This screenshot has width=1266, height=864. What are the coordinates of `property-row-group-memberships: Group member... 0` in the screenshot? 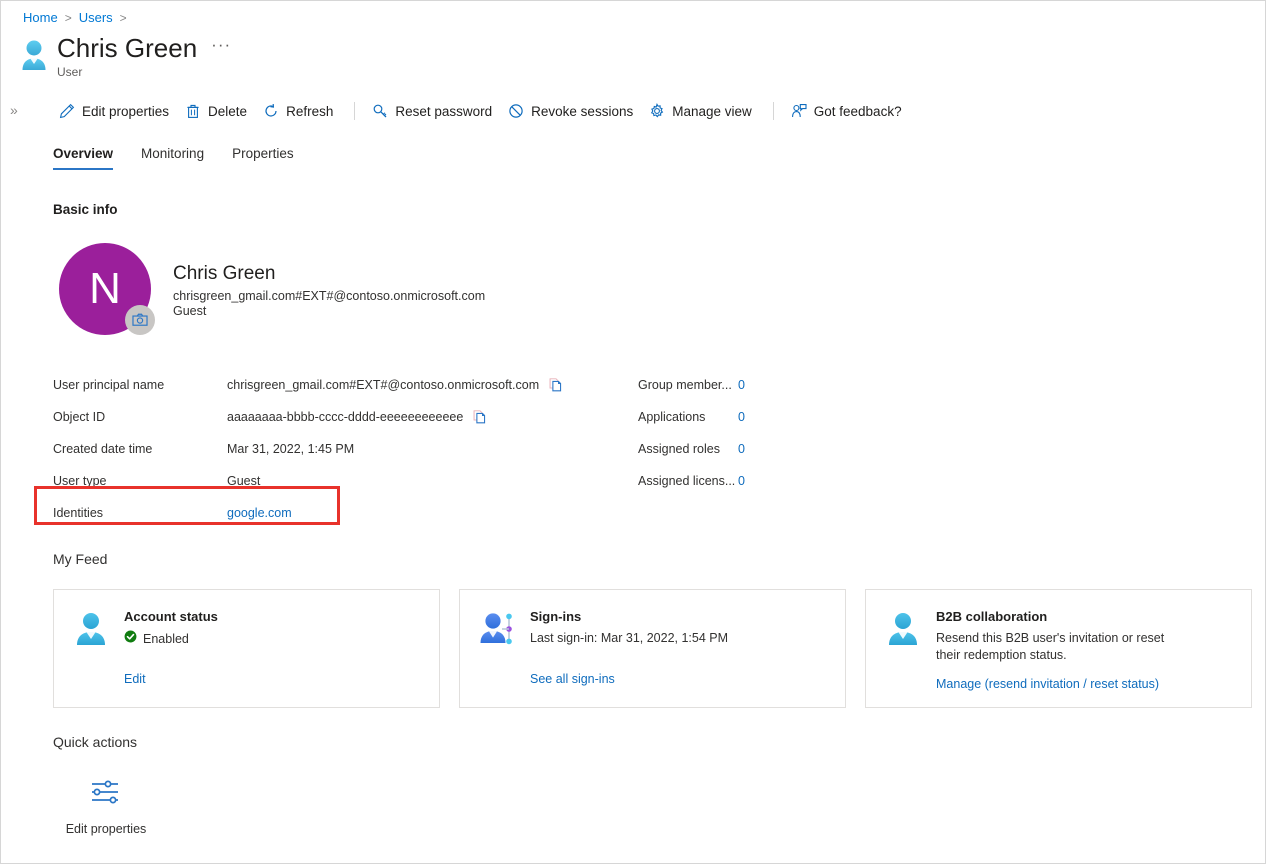 It's located at (788, 385).